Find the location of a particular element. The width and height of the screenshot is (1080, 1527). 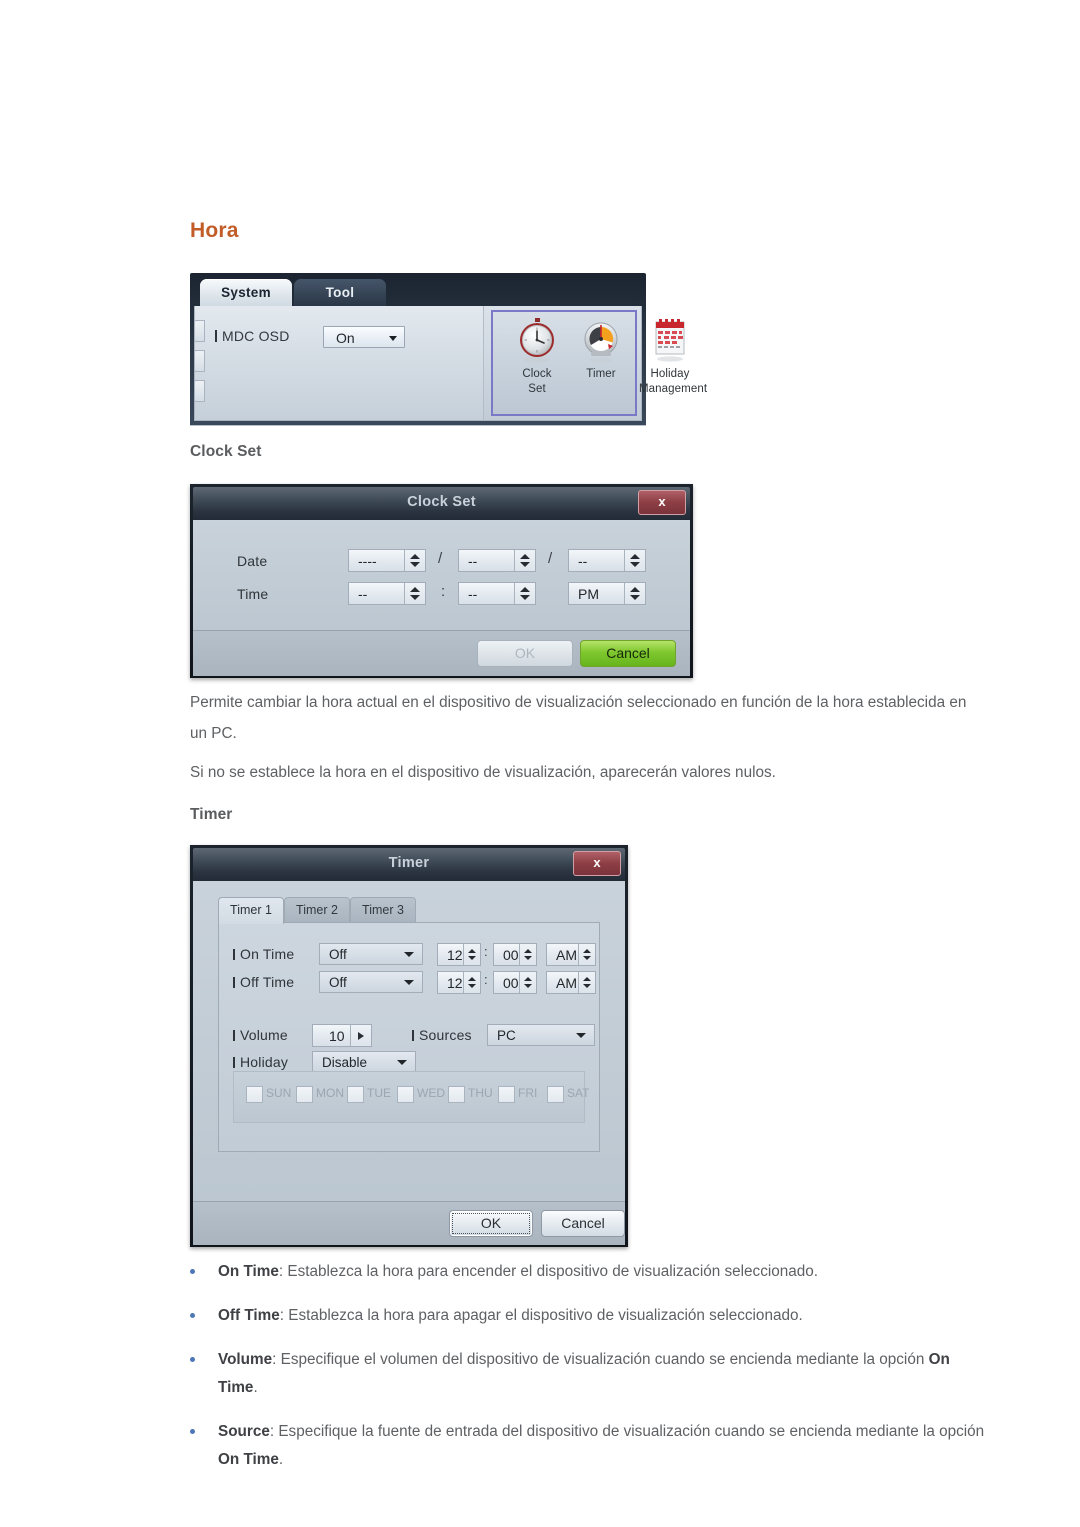

timer-icon is located at coordinates (601, 341).